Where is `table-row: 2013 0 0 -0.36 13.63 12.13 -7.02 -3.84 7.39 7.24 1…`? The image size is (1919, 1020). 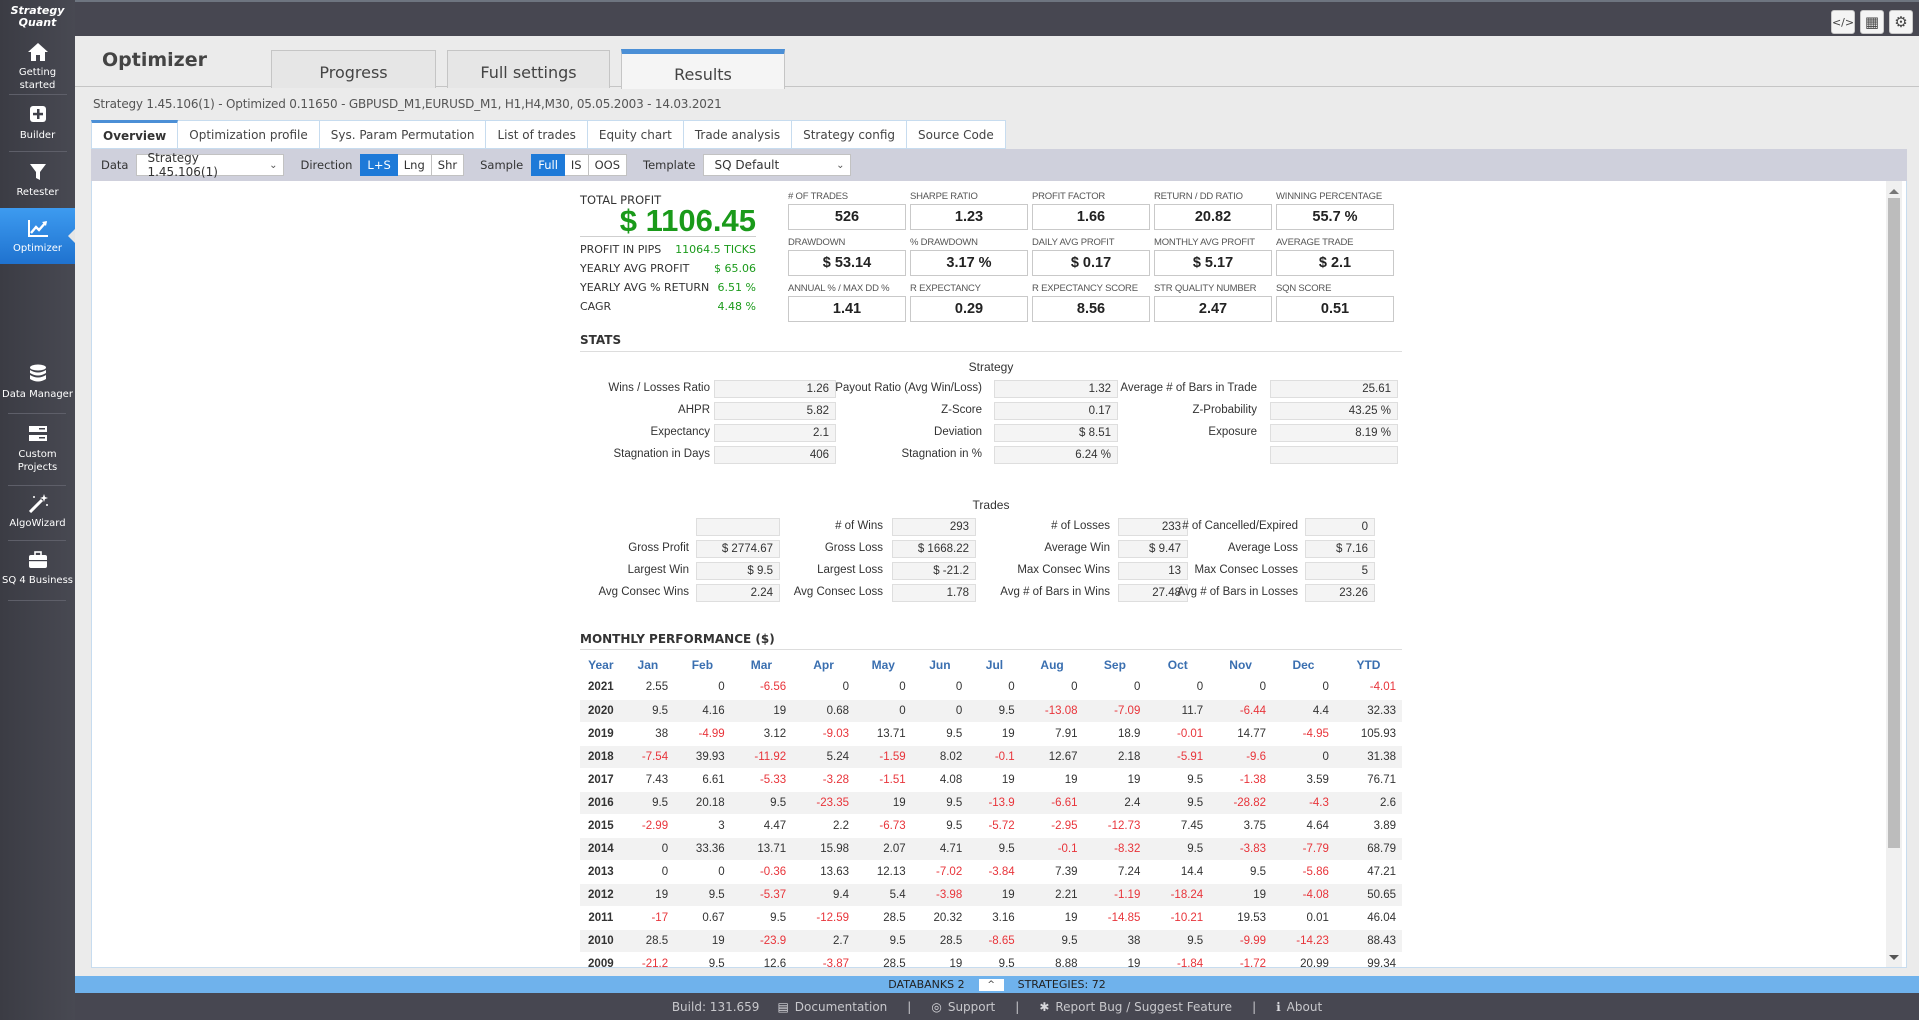 table-row: 2013 0 0 -0.36 13.63 12.13 -7.02 -3.84 7.39 7.24 1… is located at coordinates (991, 872).